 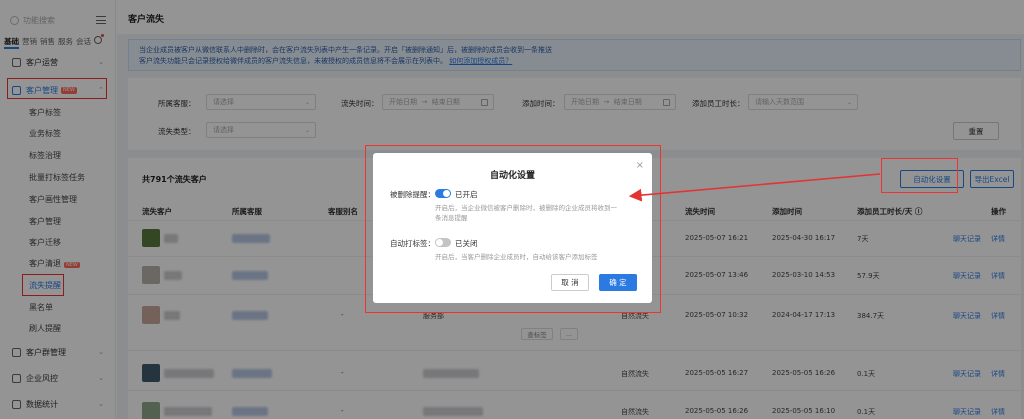 I want to click on delete-alert-label: 被删除提醒：, so click(x=412, y=194).